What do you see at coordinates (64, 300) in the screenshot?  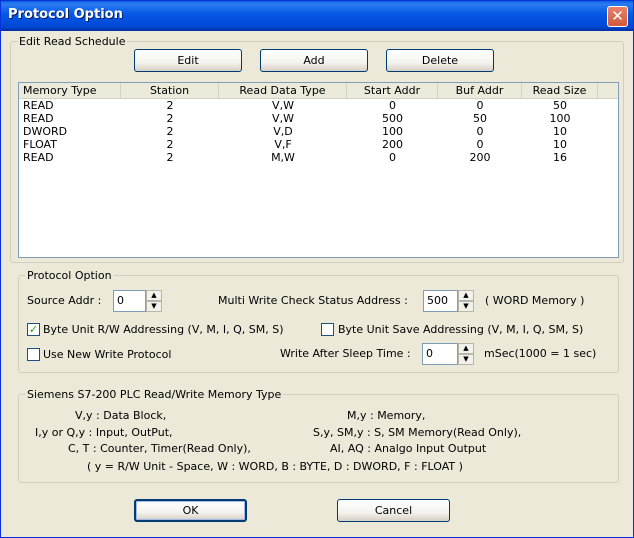 I see `source-addr-label: Source Addr :` at bounding box center [64, 300].